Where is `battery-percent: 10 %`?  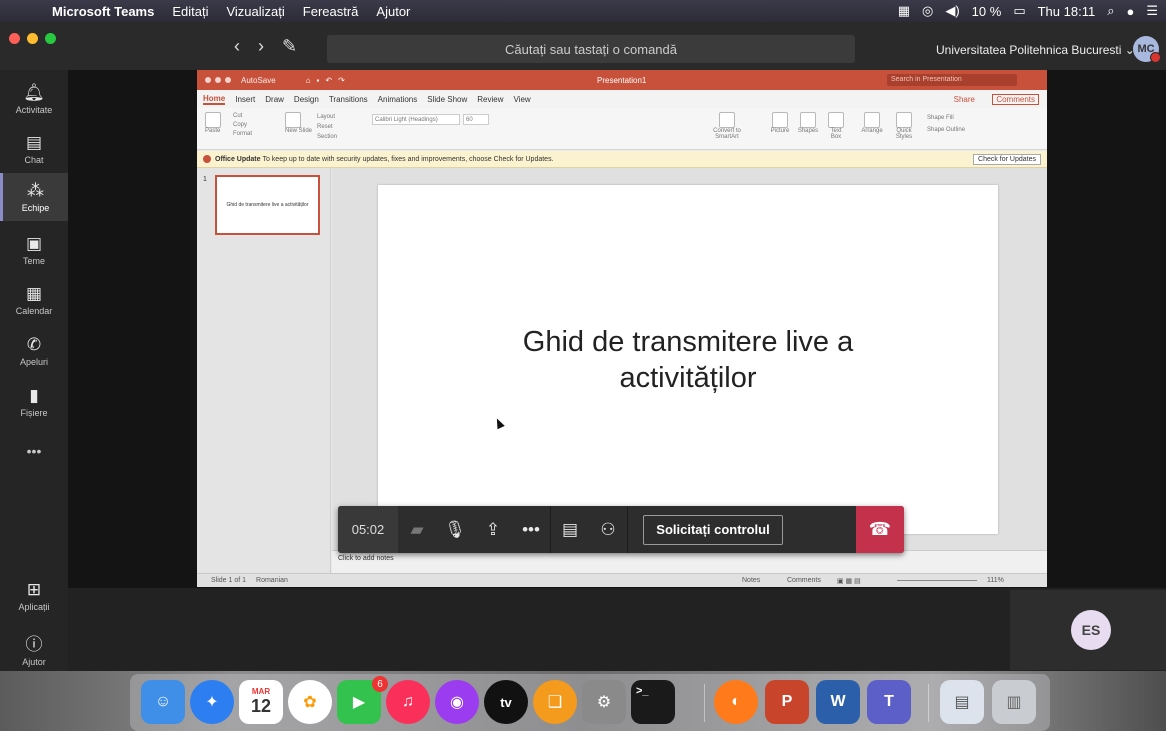
battery-percent: 10 % is located at coordinates (987, 11).